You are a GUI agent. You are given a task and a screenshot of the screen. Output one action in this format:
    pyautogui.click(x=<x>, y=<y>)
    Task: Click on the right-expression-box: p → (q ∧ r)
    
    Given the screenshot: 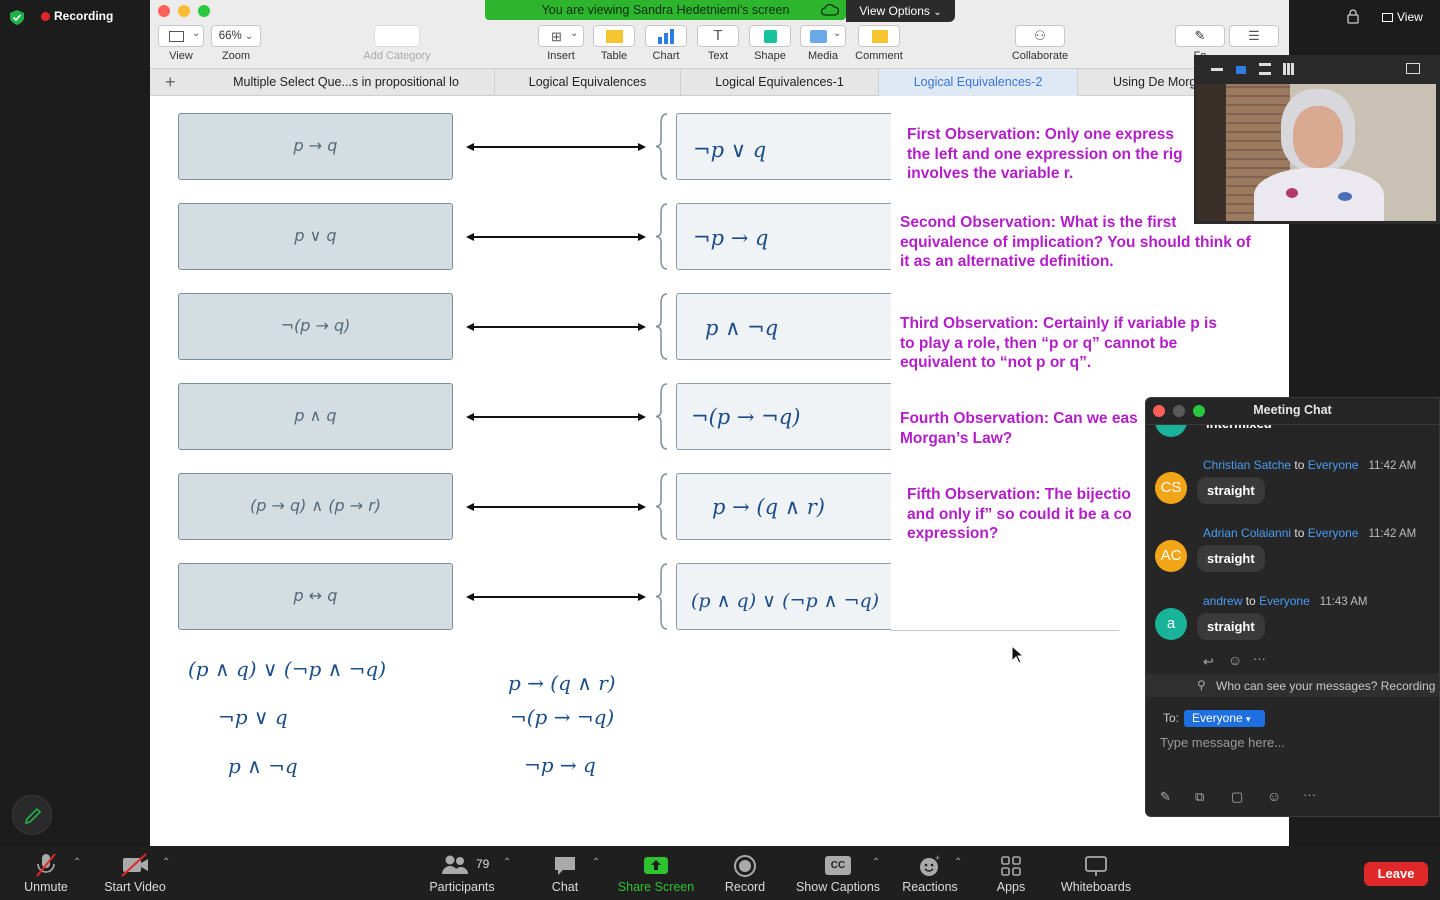 What is the action you would take?
    pyautogui.click(x=783, y=506)
    